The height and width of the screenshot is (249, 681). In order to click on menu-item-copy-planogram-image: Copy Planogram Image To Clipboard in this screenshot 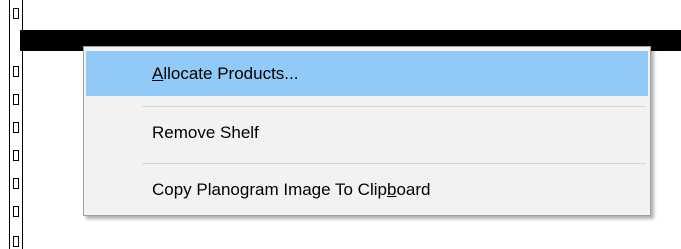, I will do `click(367, 189)`.